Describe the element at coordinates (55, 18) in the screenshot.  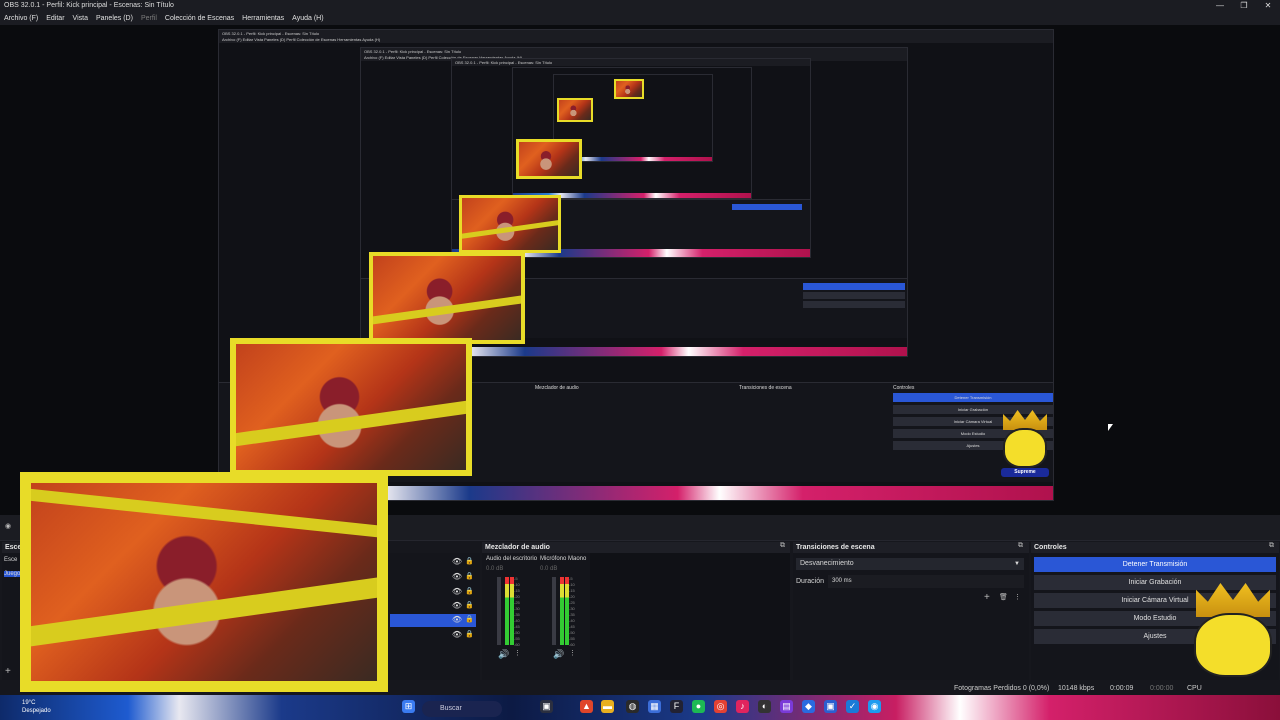
I see `menu-editar: Editar` at that location.